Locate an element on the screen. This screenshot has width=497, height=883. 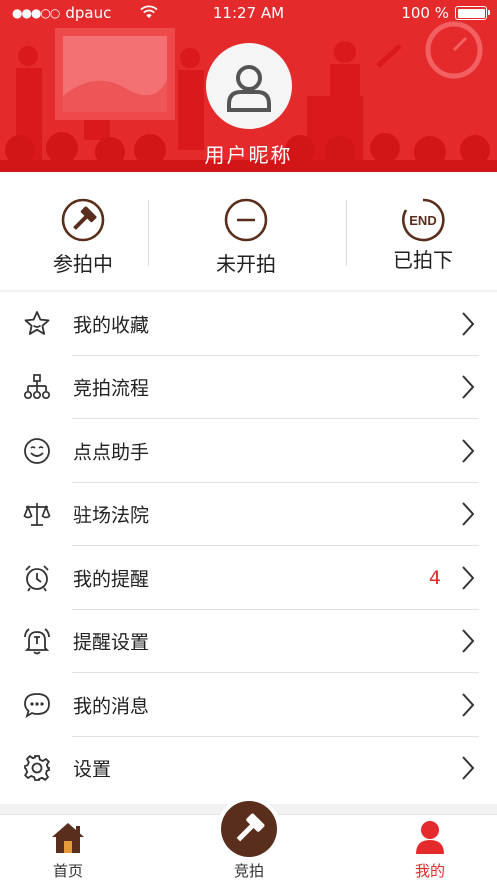
tab-me: 我的 is located at coordinates (430, 849).